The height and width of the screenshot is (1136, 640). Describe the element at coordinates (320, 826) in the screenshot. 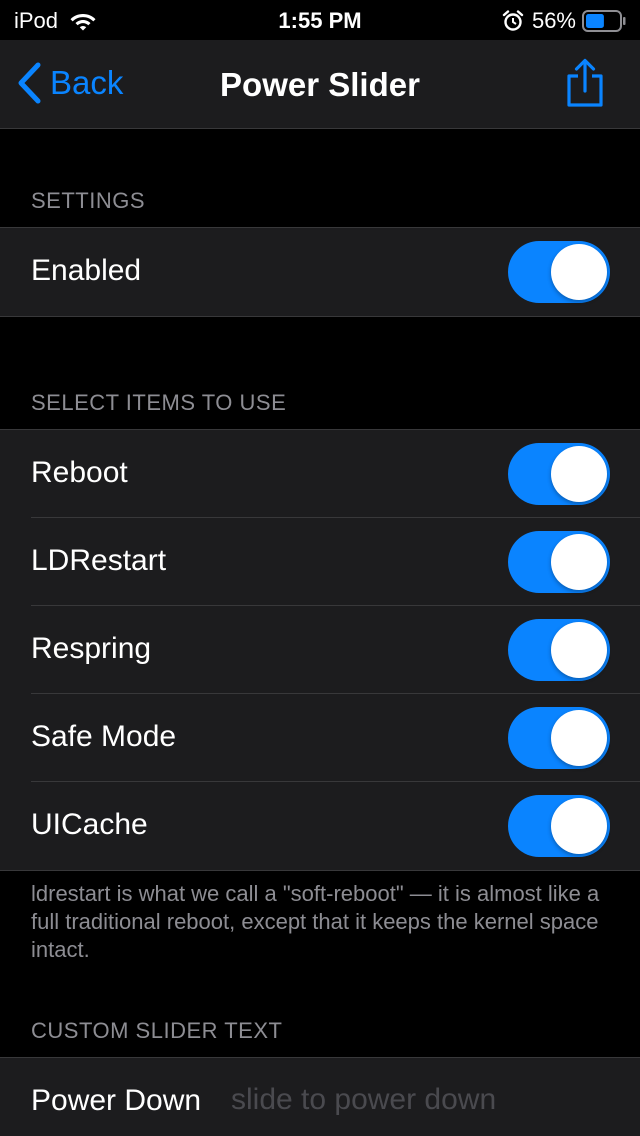

I see `item-row-uicache: UICache` at that location.